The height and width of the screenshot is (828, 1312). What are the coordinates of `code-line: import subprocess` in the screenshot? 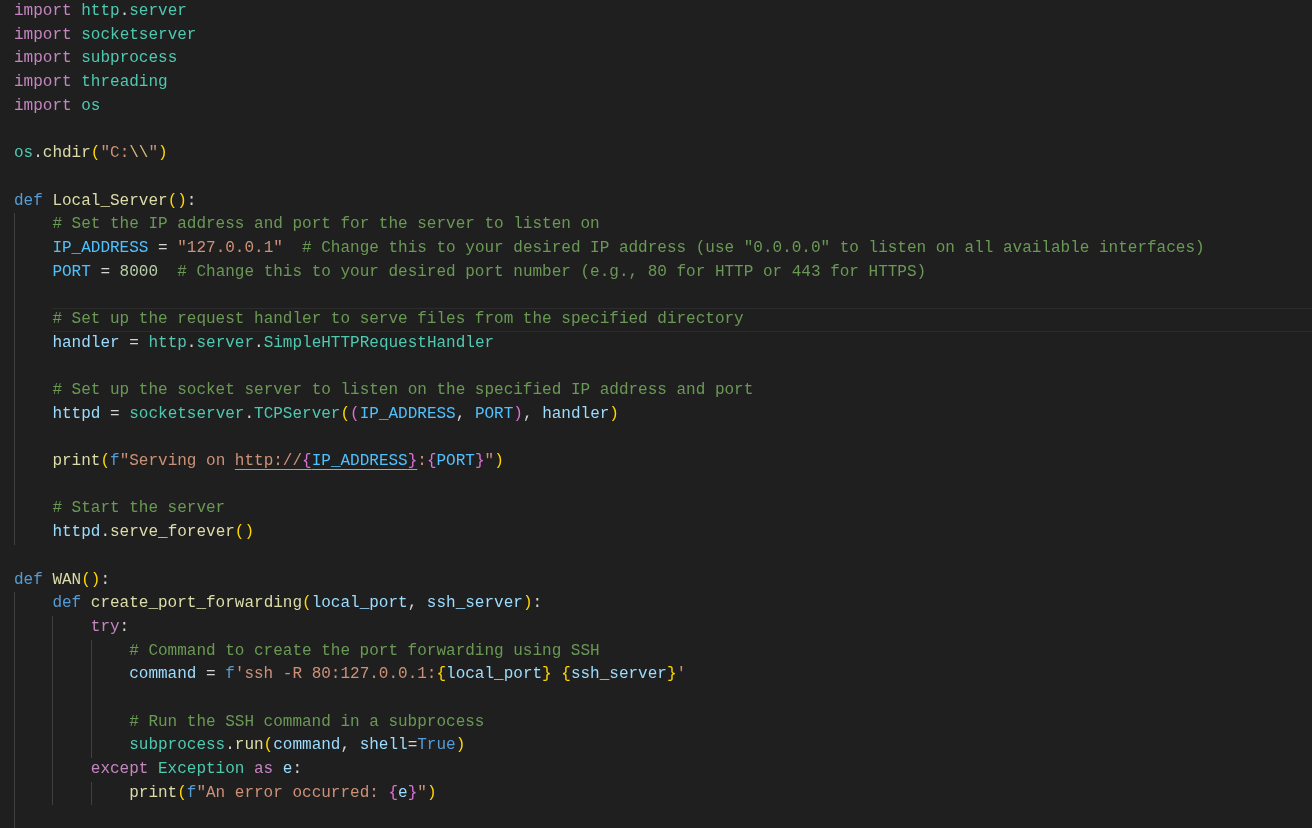 It's located at (96, 58).